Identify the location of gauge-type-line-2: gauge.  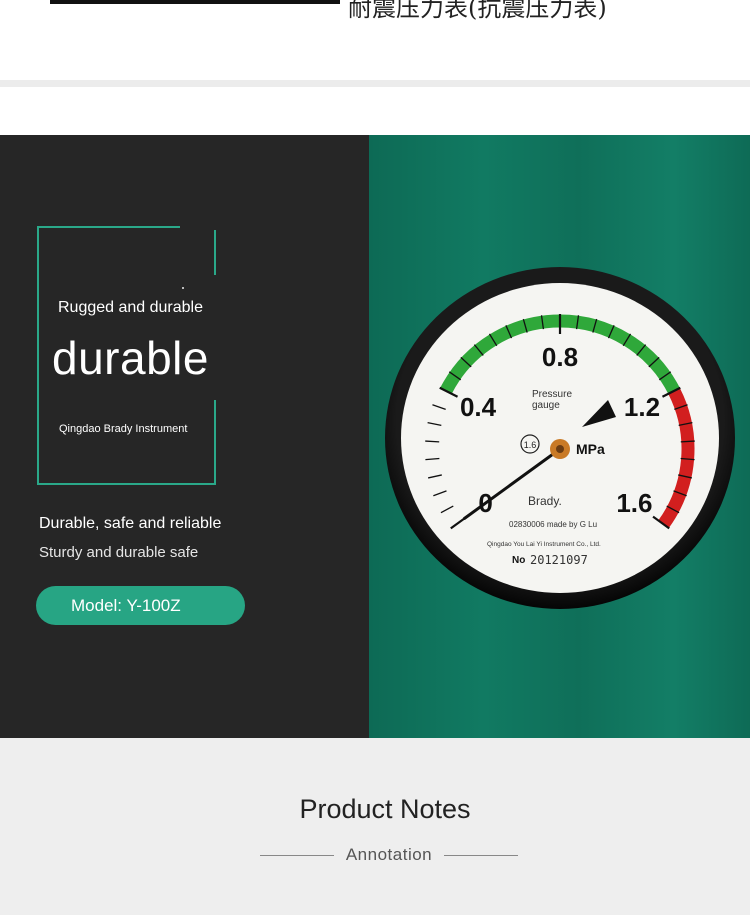
(546, 405).